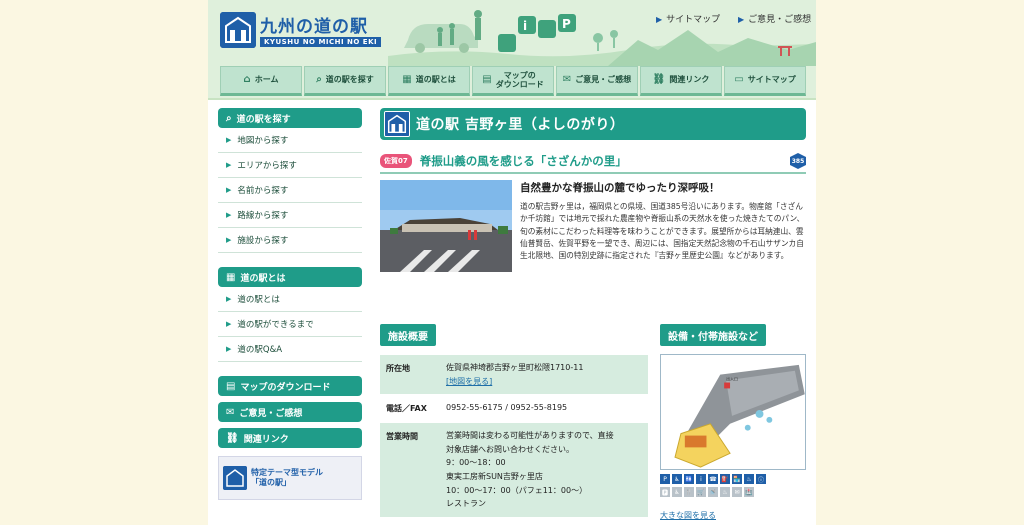  I want to click on amenities-heading: 設備・付帯施設など, so click(713, 335).